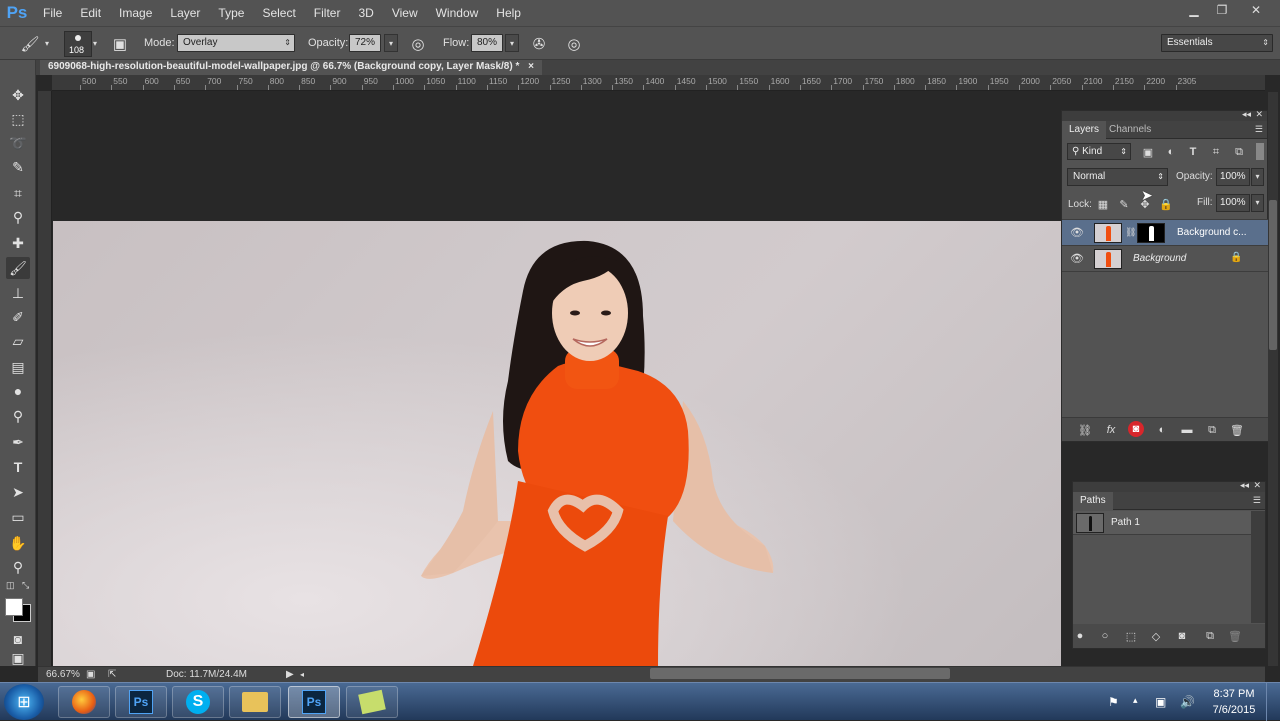 The width and height of the screenshot is (1280, 721). I want to click on filter-pixel-icon: ▣, so click(1148, 152).